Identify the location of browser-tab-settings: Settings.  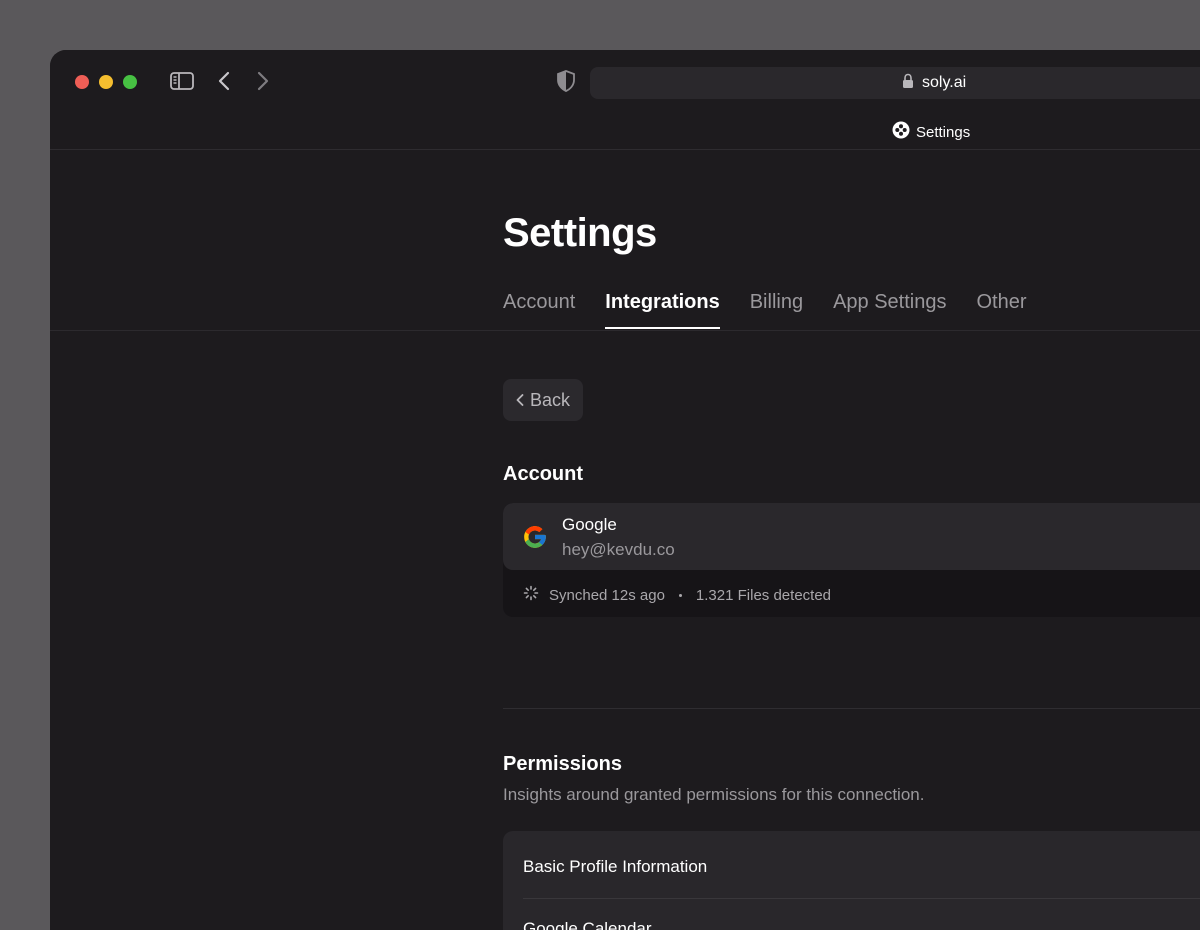
(931, 132).